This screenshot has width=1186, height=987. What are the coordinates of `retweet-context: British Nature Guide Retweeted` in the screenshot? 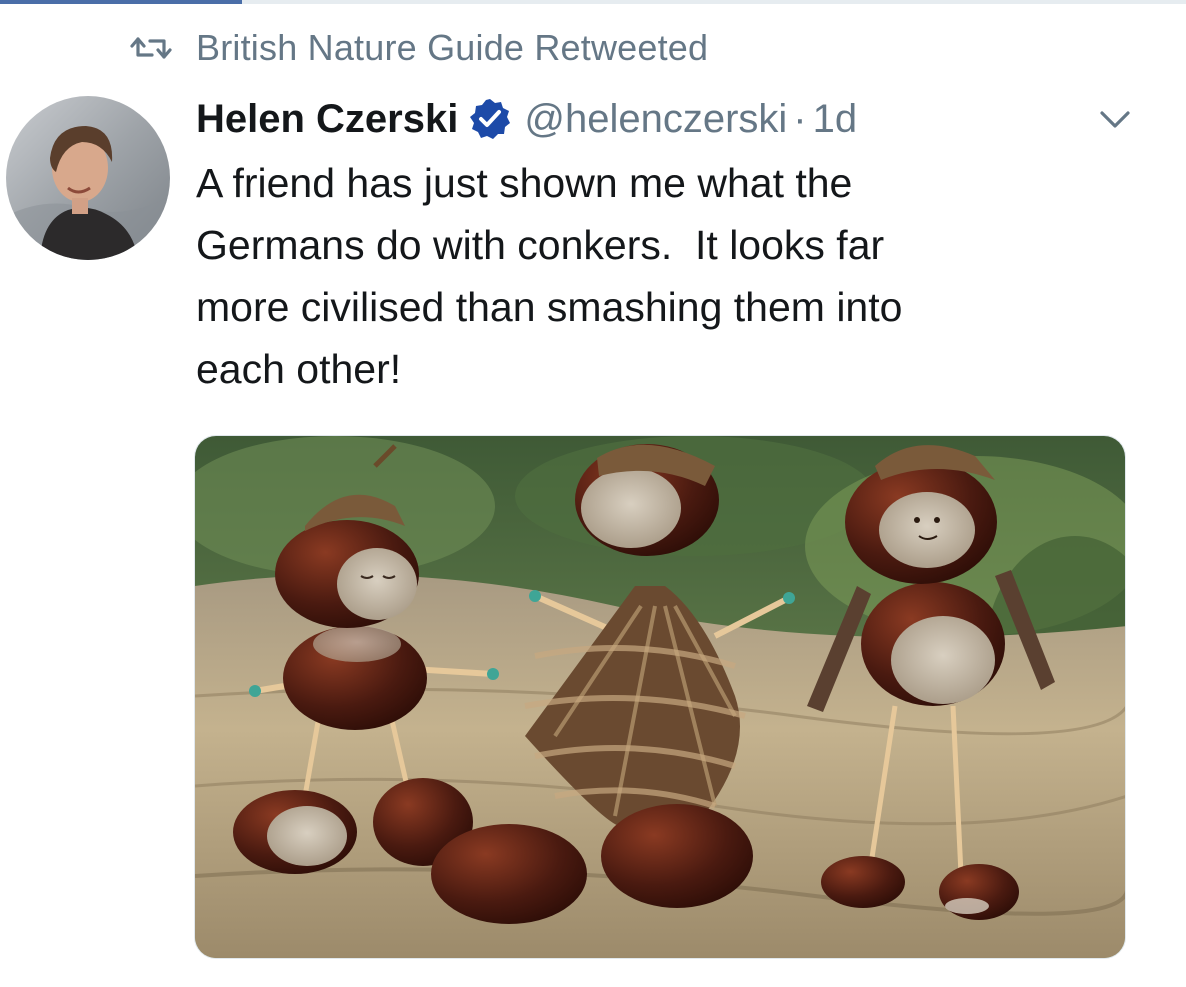 It's located at (418, 48).